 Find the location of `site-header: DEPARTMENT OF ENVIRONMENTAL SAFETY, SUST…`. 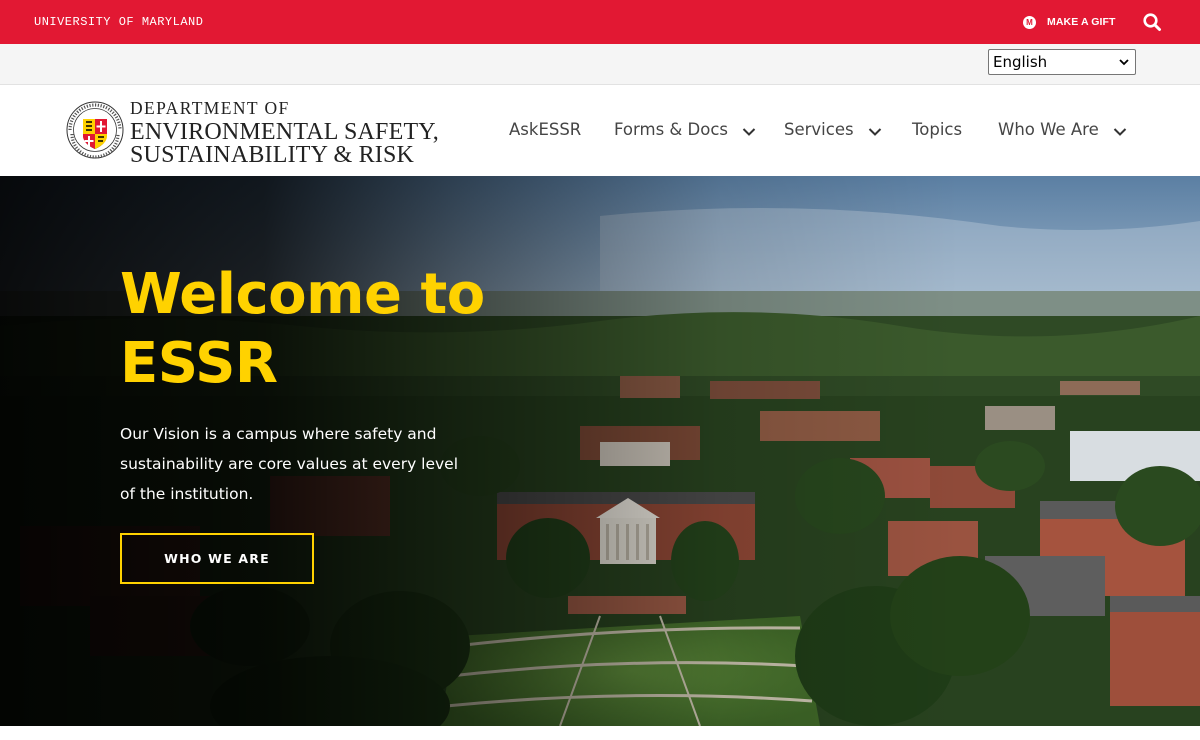

site-header: DEPARTMENT OF ENVIRONMENTAL SAFETY, SUST… is located at coordinates (600, 131).